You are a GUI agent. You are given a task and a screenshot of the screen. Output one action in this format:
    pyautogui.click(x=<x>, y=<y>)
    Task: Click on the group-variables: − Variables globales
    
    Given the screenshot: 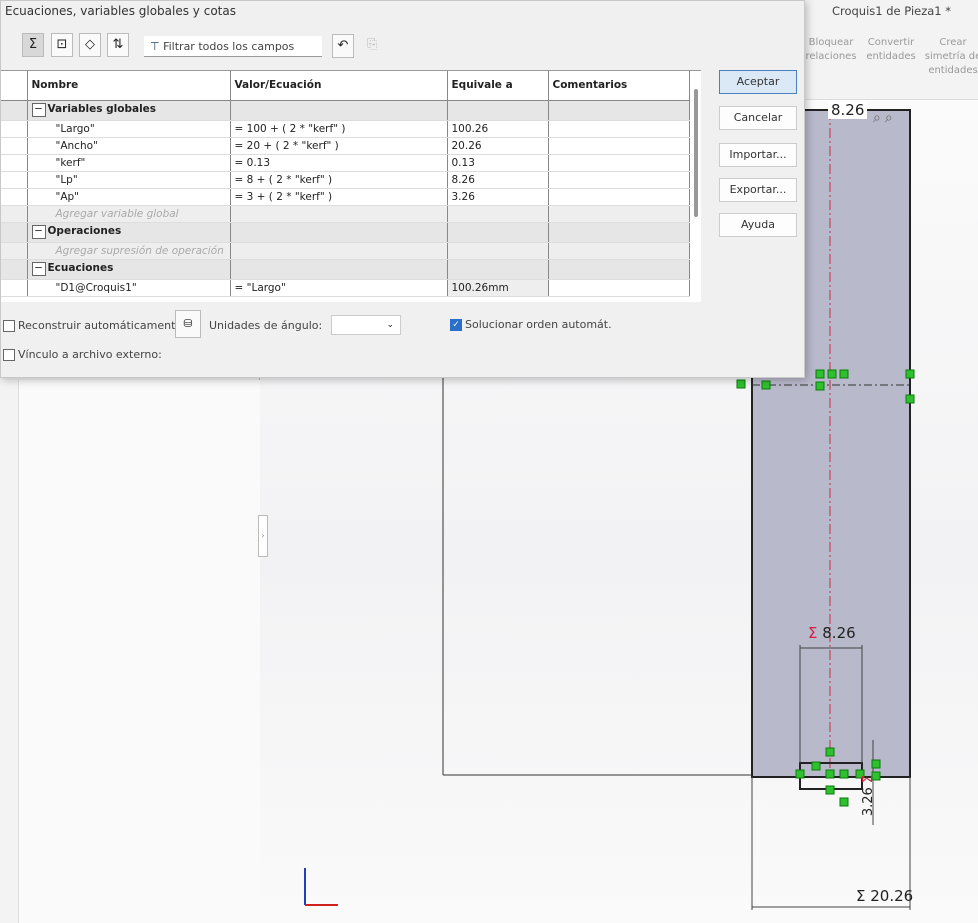 What is the action you would take?
    pyautogui.click(x=345, y=110)
    